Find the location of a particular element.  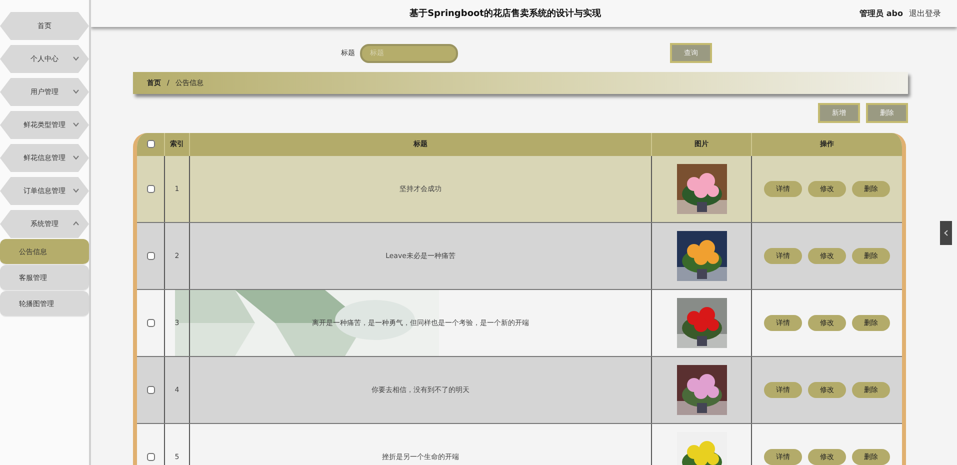

chevron-left-icon is located at coordinates (946, 233).